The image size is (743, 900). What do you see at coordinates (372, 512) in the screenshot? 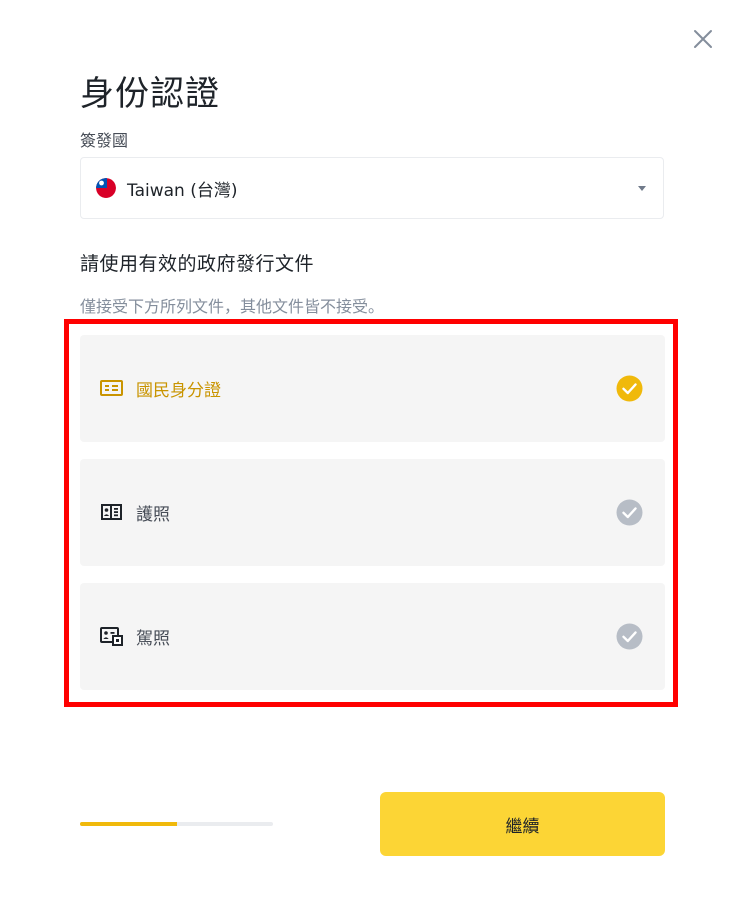
I see `document-option-passport: 護照` at bounding box center [372, 512].